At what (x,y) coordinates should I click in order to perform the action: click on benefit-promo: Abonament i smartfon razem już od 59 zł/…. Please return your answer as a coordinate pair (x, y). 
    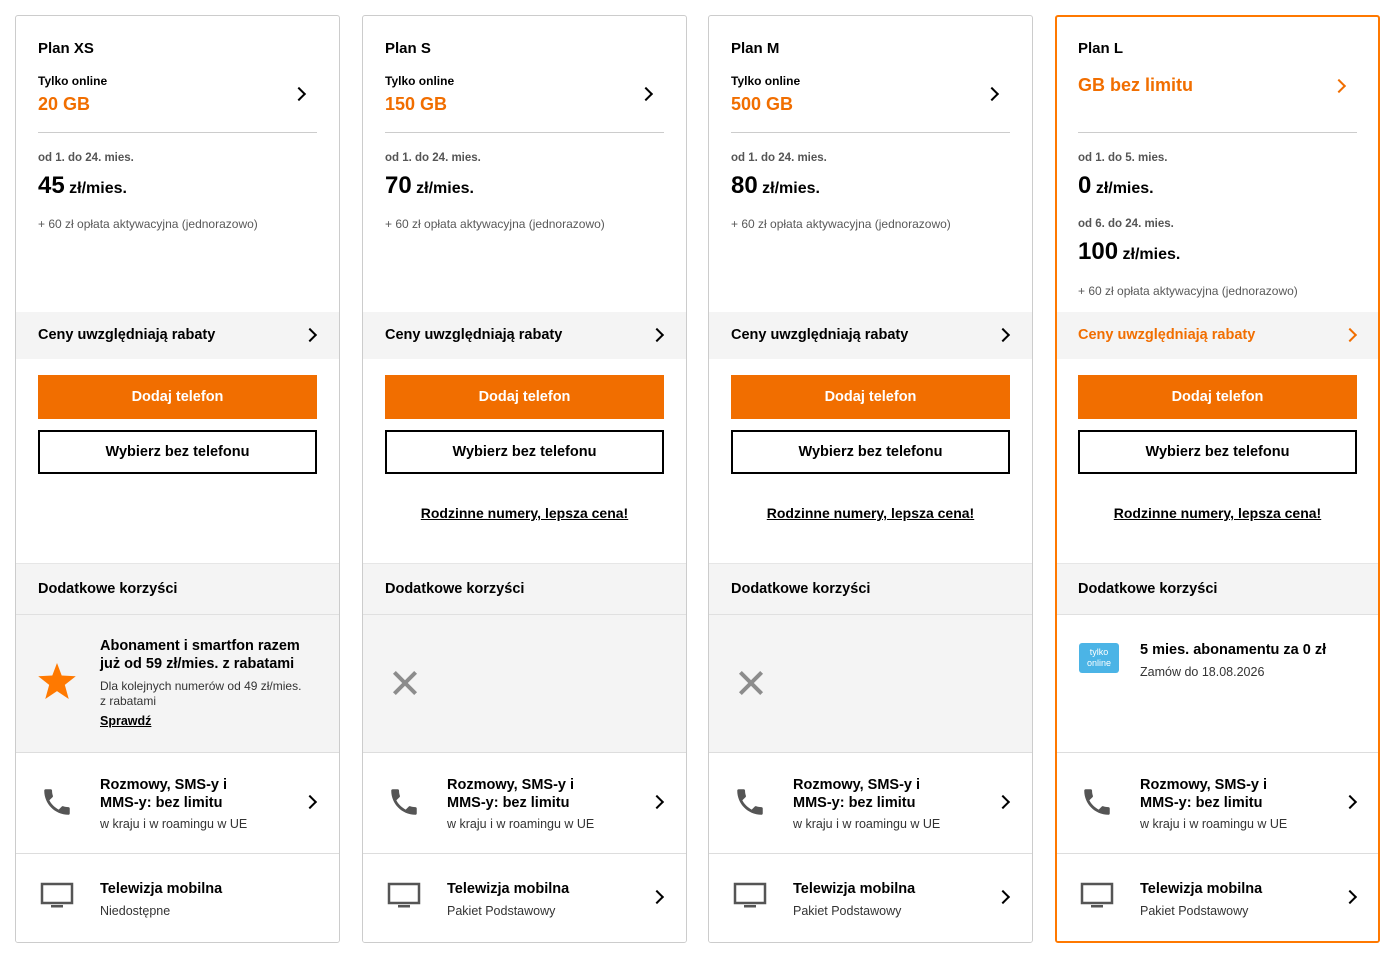
    Looking at the image, I should click on (177, 683).